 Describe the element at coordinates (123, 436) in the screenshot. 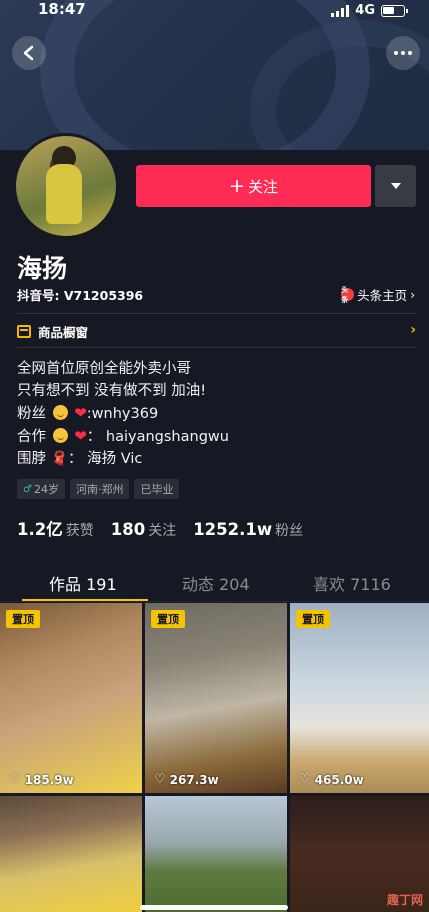

I see `bio-line: 合作 ❤： haiyangshangwu` at that location.